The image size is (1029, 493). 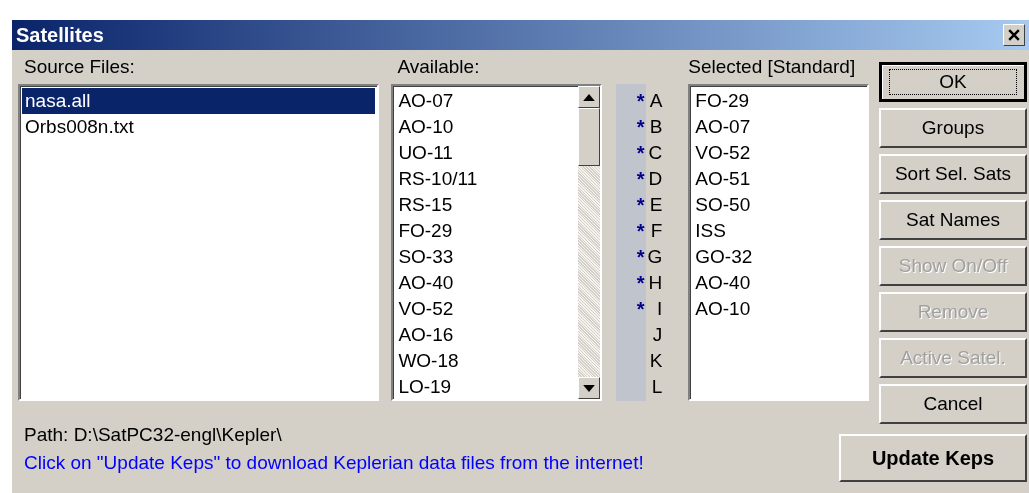 I want to click on update-keps-button: Update Keps, so click(x=933, y=458).